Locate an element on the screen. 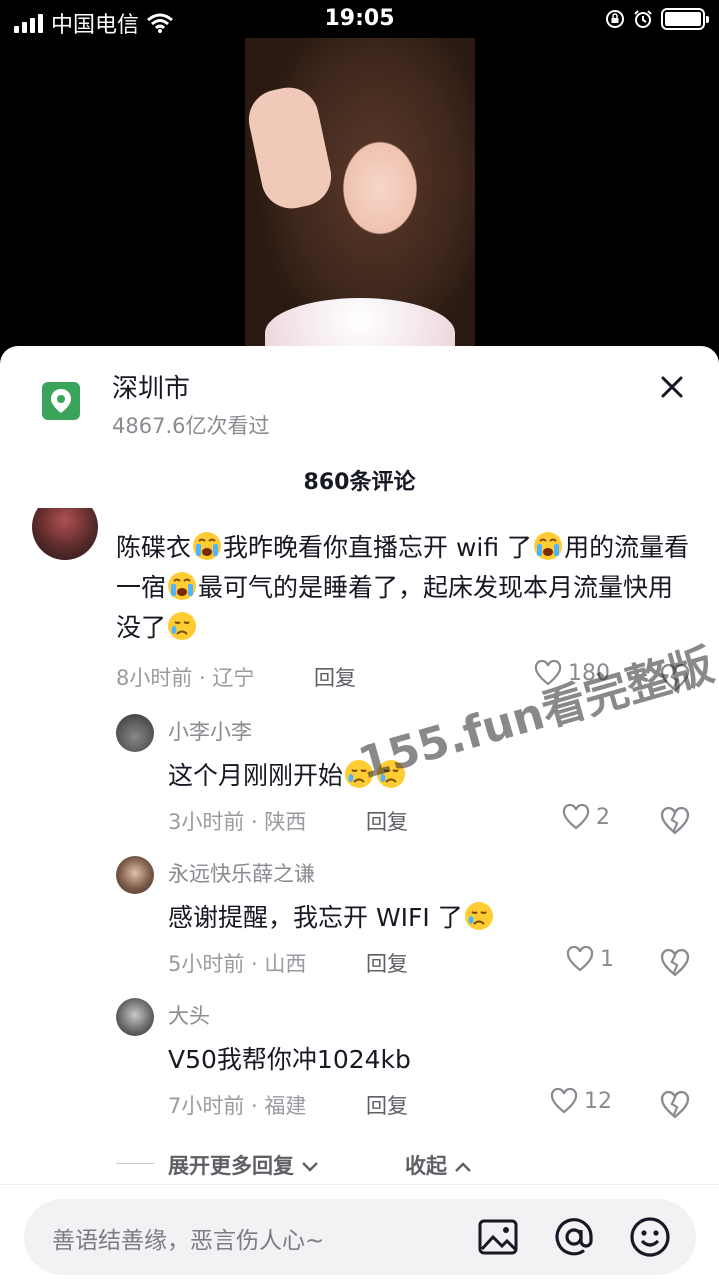  video-hand-shape is located at coordinates (291, 148).